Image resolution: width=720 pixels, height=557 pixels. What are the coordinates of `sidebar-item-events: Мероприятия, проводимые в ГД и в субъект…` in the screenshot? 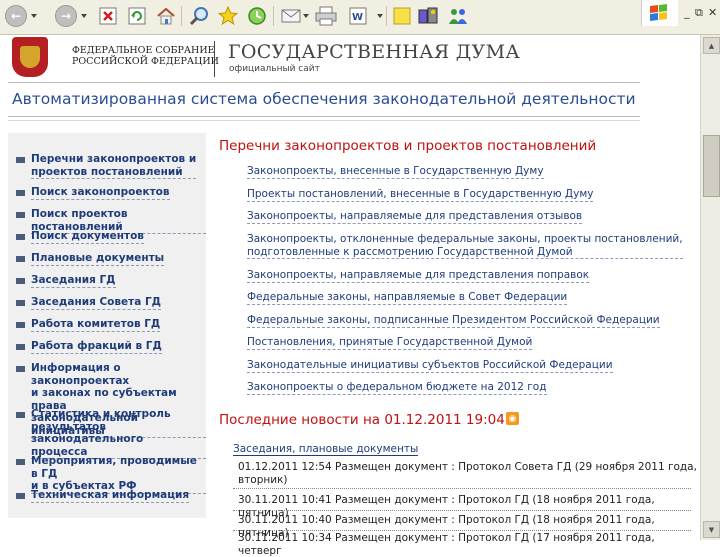 It's located at (111, 474).